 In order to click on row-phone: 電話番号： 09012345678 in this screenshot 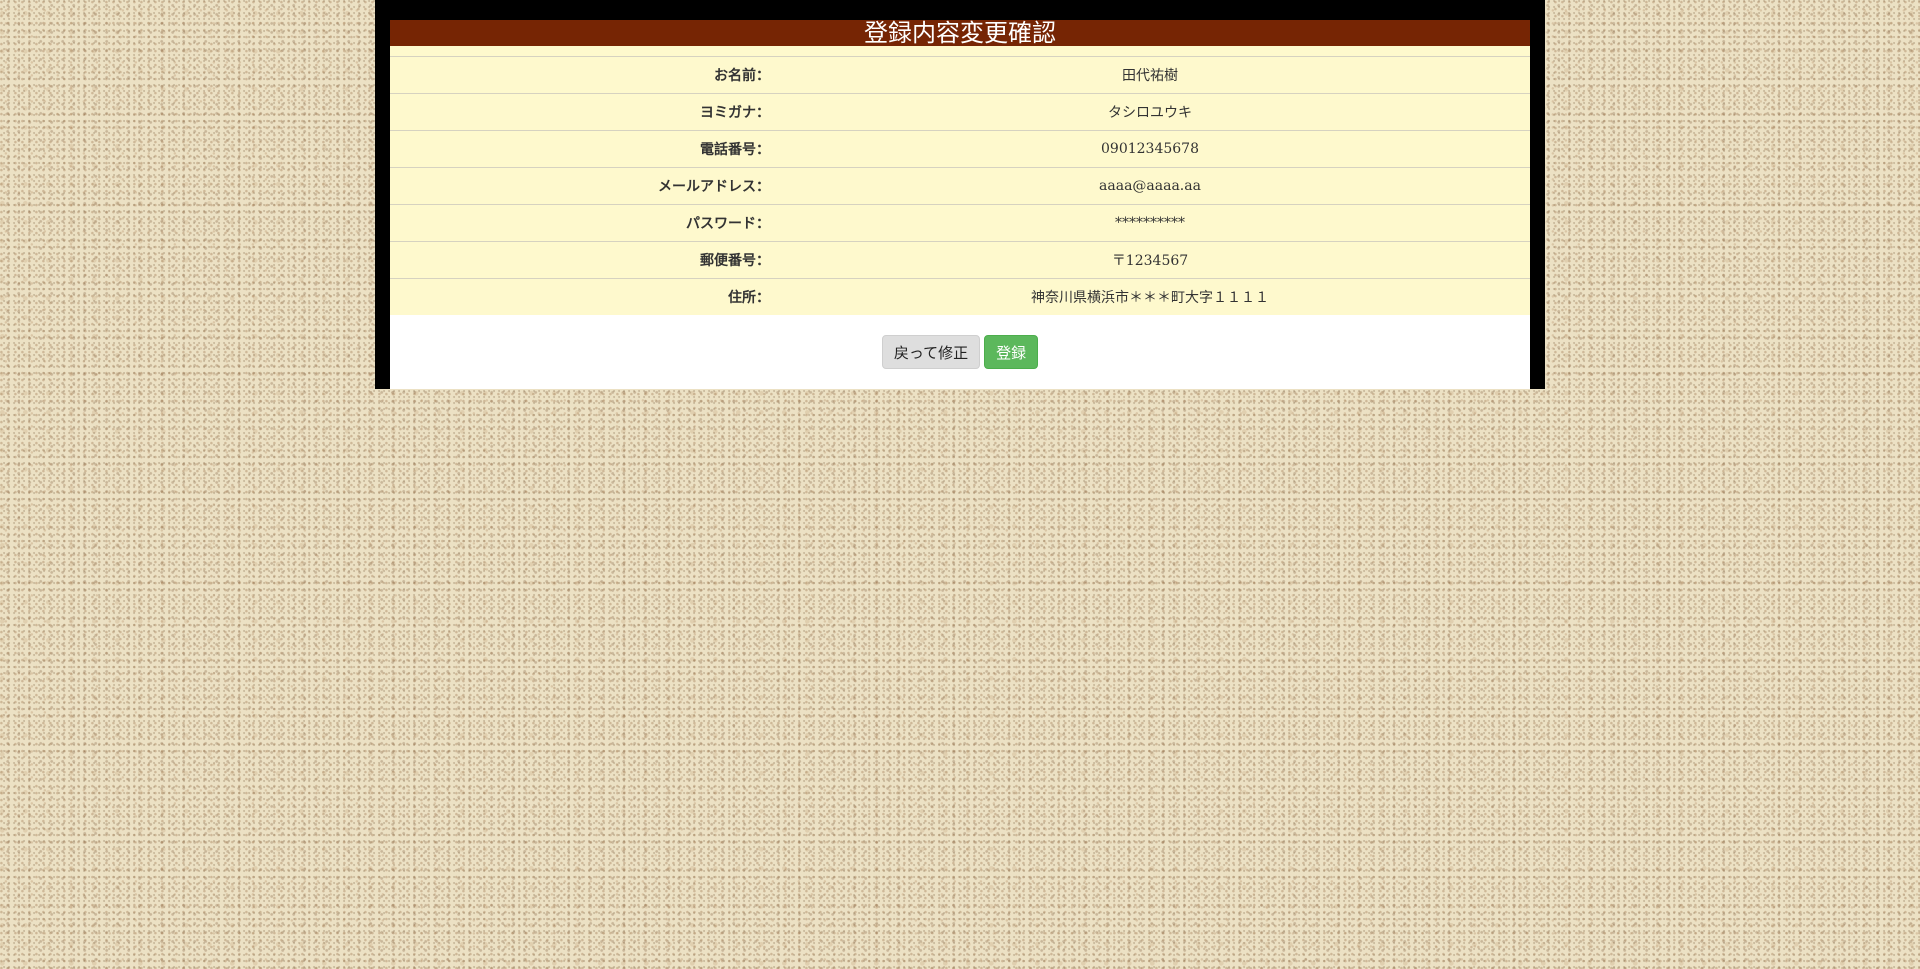, I will do `click(960, 149)`.